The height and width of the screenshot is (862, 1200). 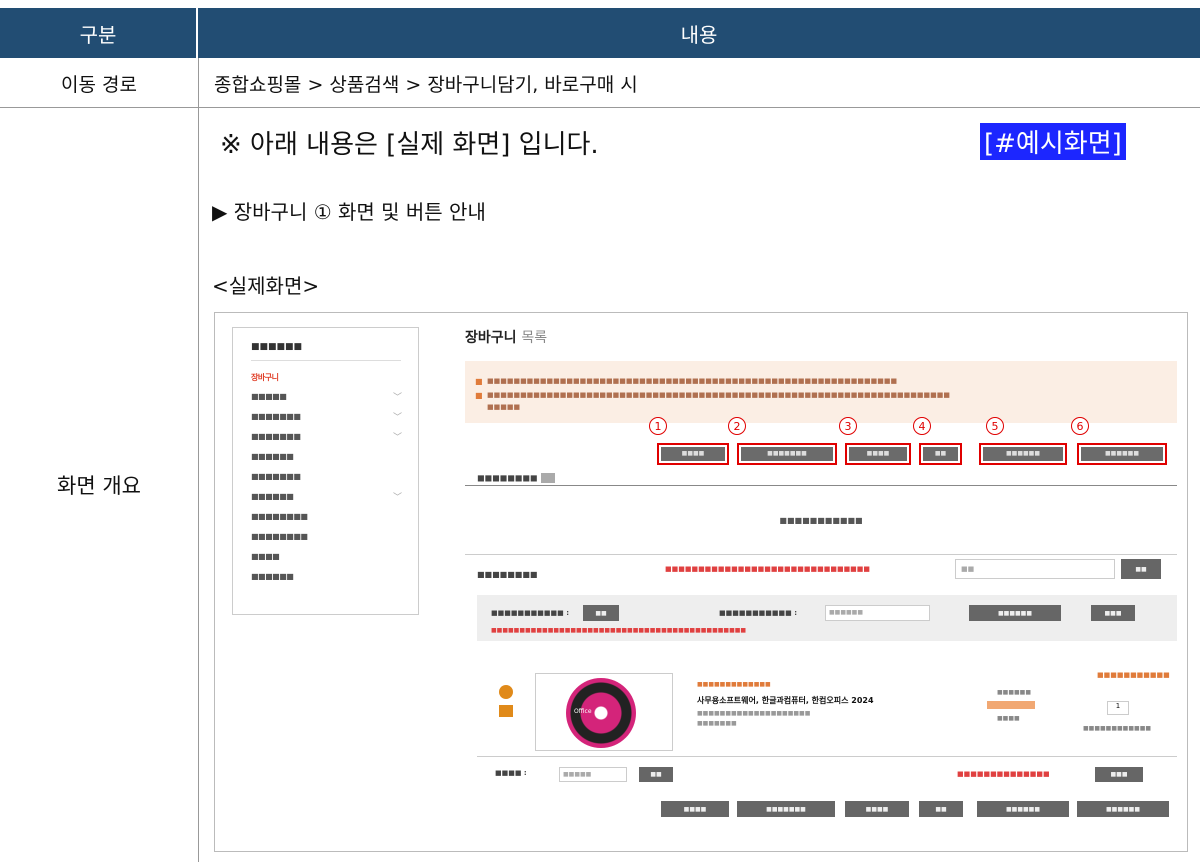 I want to click on status-badge, so click(x=1011, y=705).